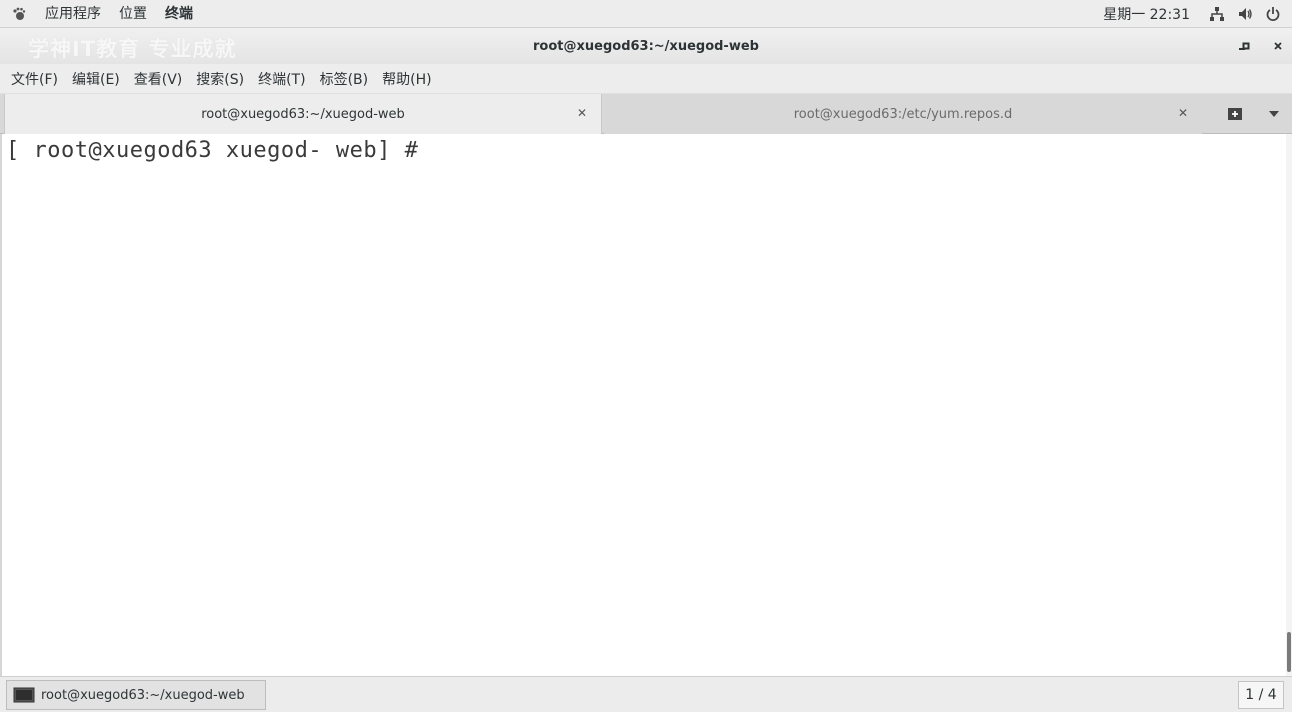 The image size is (1292, 712). What do you see at coordinates (179, 14) in the screenshot?
I see `terminal-app-menu: 终端` at bounding box center [179, 14].